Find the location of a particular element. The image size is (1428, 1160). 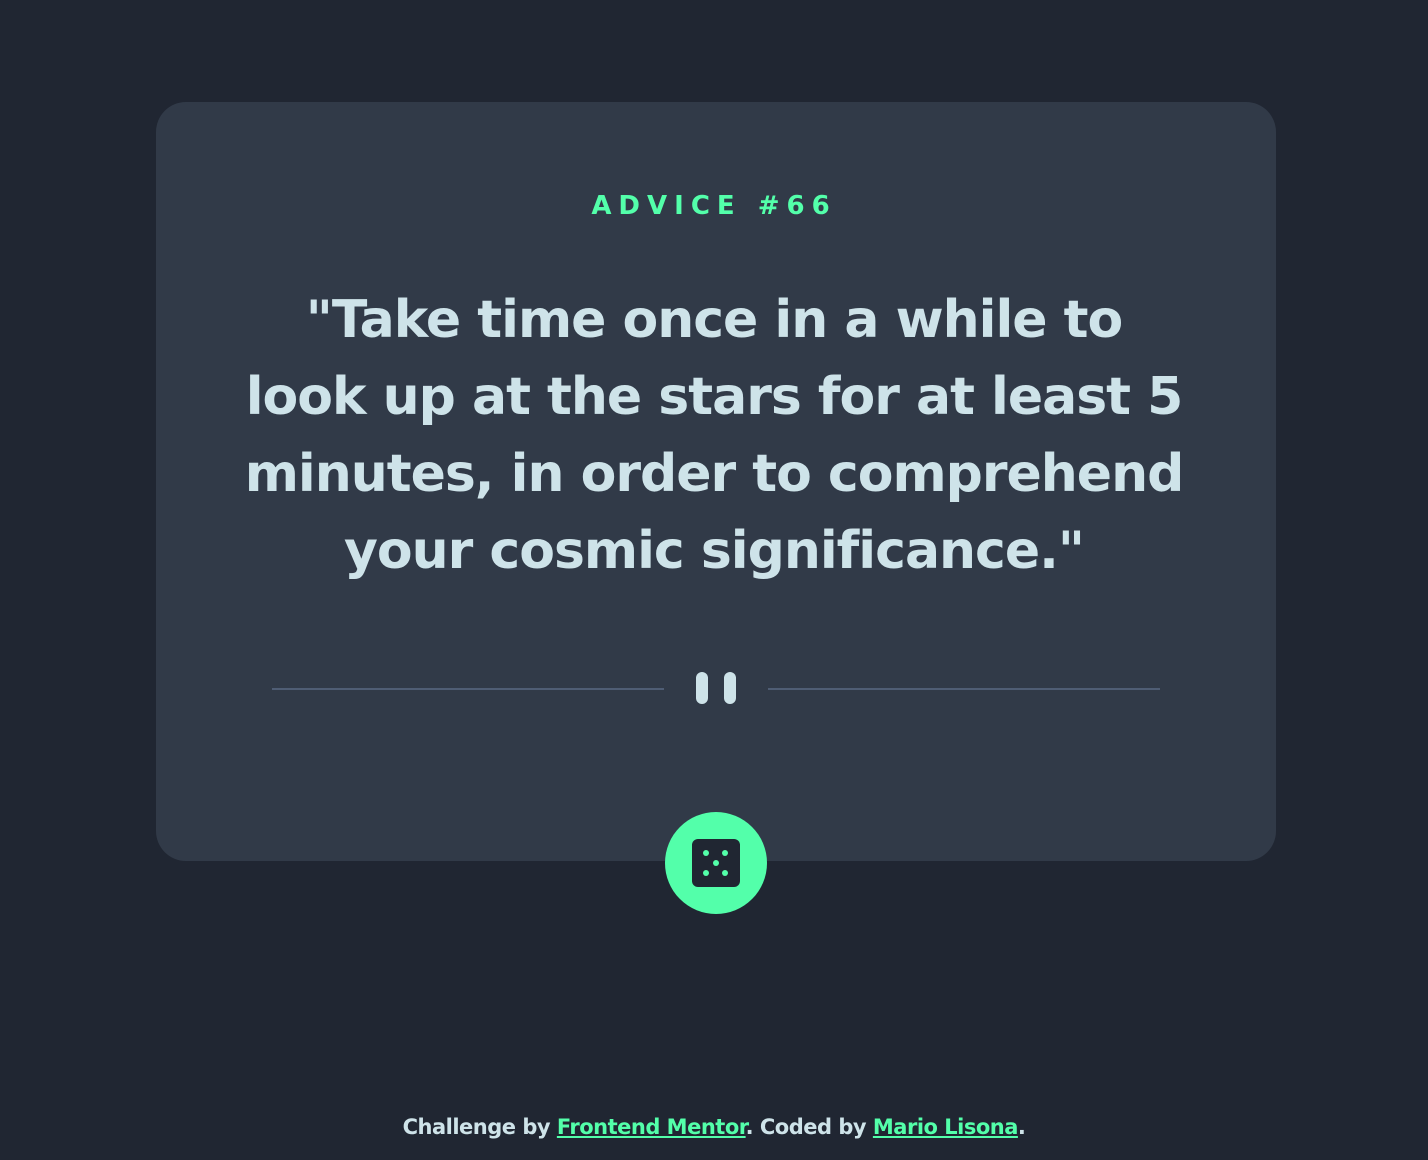

frontend-mentor-link: Frontend Mentor is located at coordinates (651, 1127).